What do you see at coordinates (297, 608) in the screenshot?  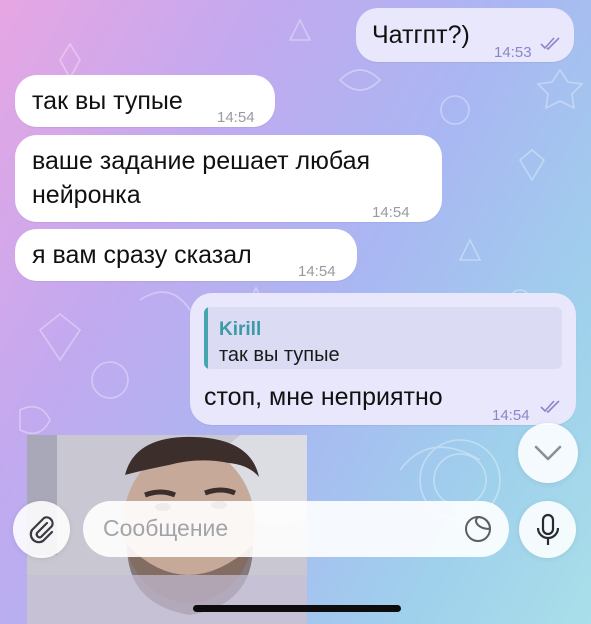 I see `home-indicator` at bounding box center [297, 608].